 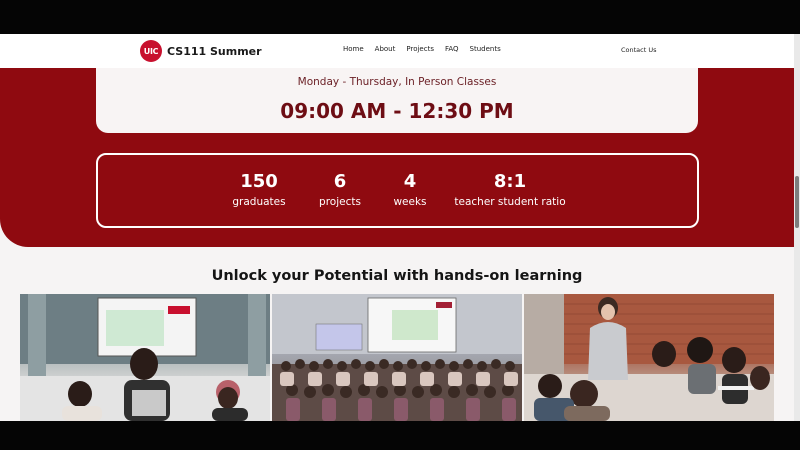 I want to click on contact-us-link: Contact Us, so click(x=639, y=50).